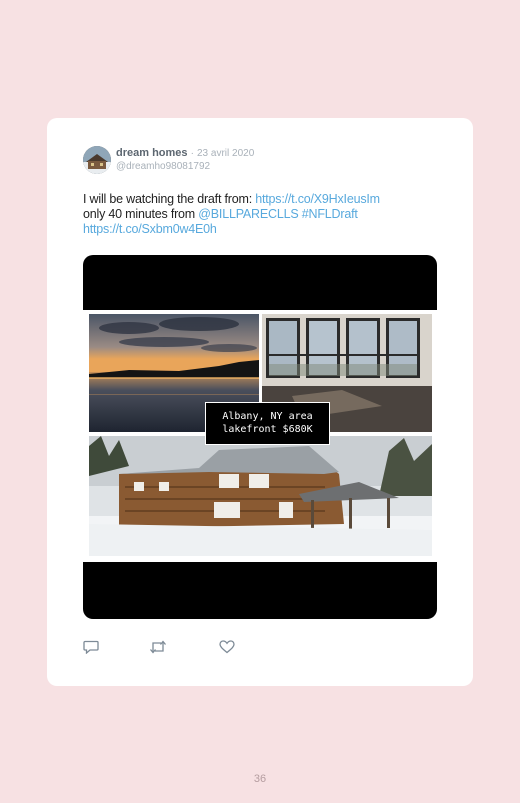 The width and height of the screenshot is (520, 803). Describe the element at coordinates (92, 648) in the screenshot. I see `reply-icon` at that location.